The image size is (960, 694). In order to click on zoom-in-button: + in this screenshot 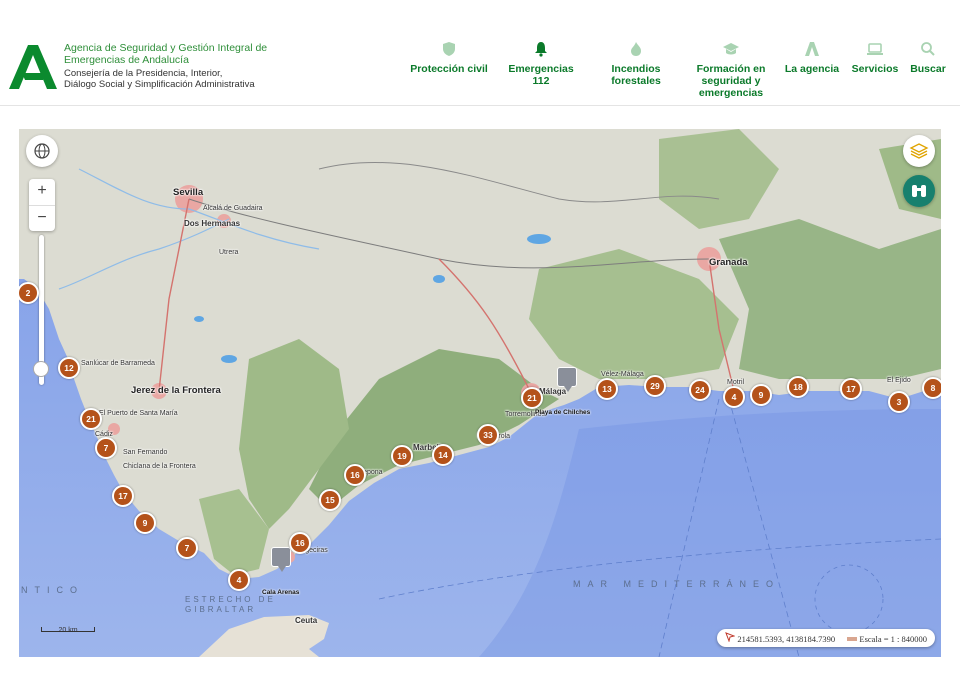, I will do `click(42, 192)`.